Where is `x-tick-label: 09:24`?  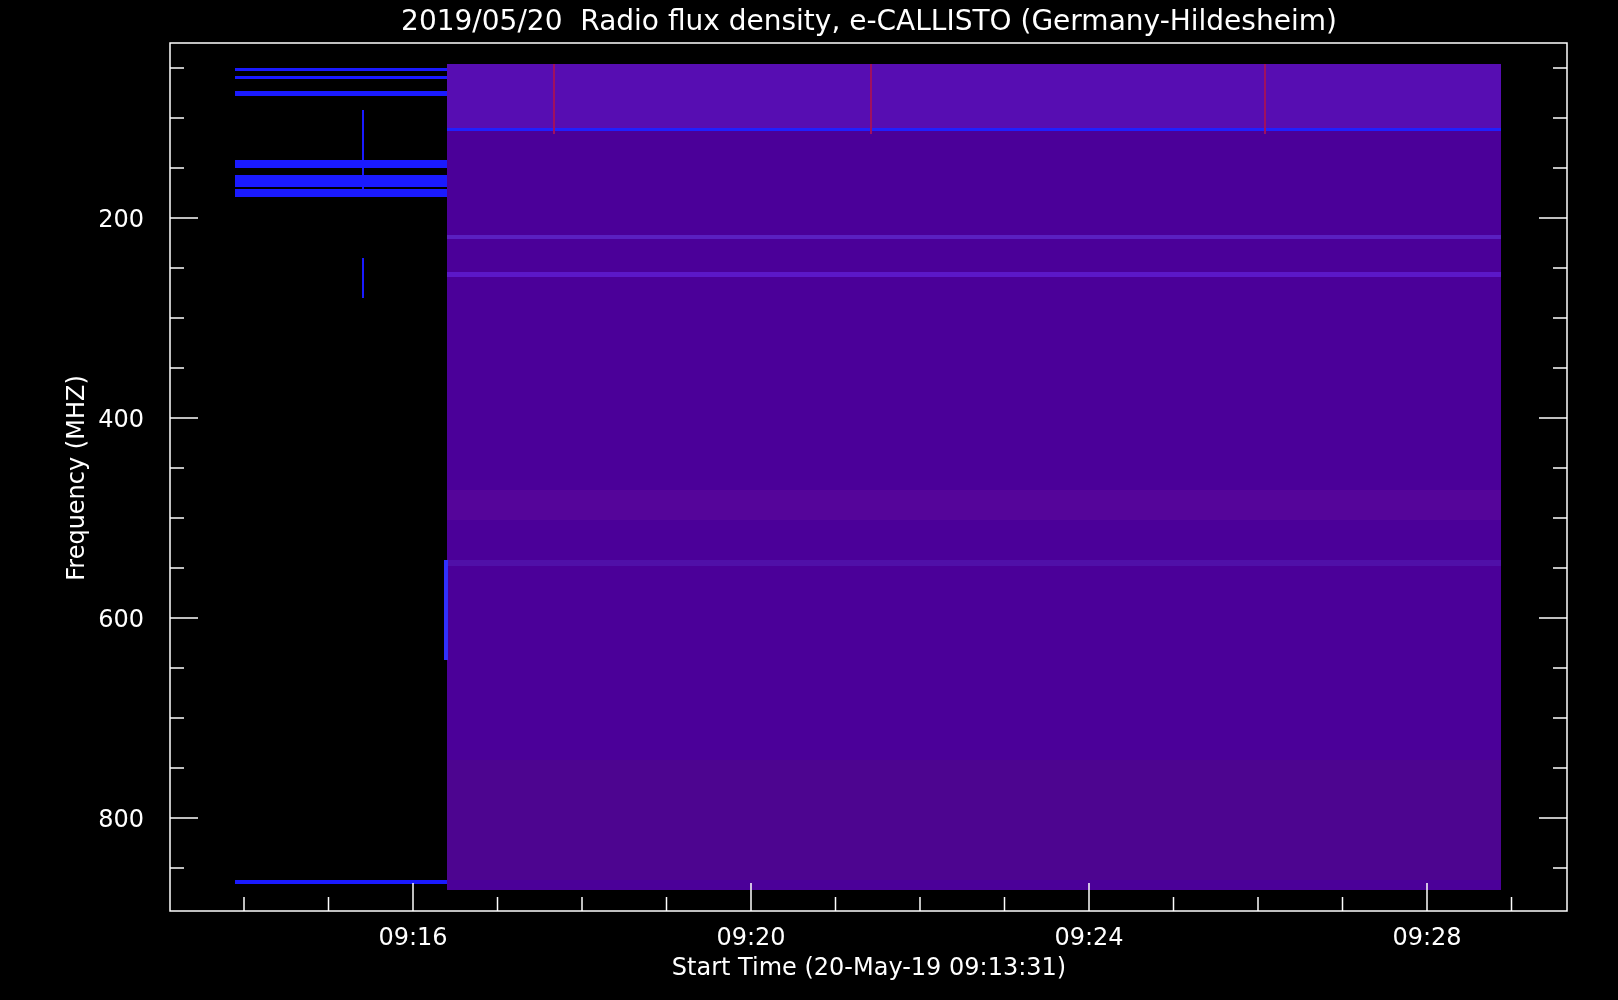 x-tick-label: 09:24 is located at coordinates (1089, 937).